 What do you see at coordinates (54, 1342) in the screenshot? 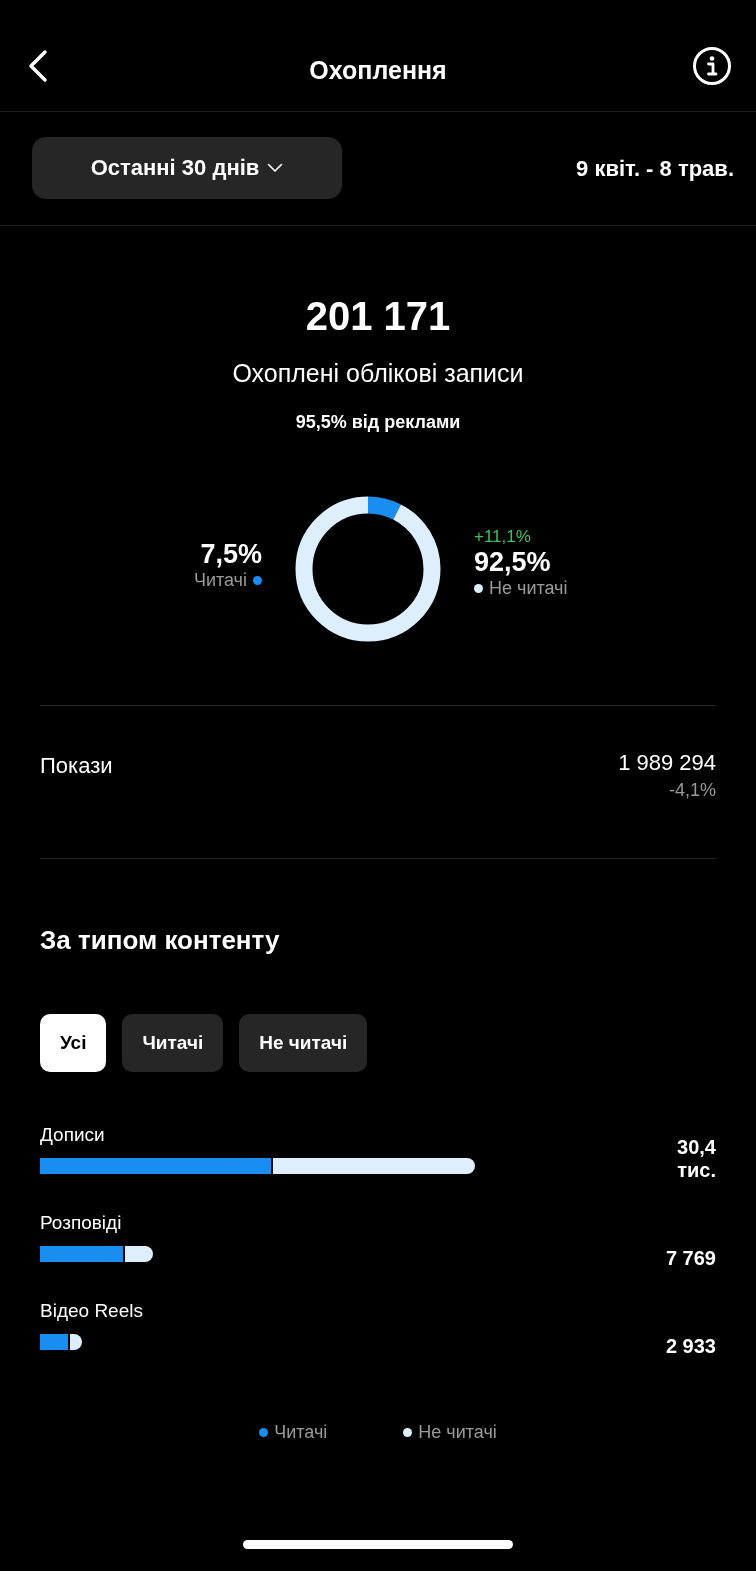
I see `readers-bar` at bounding box center [54, 1342].